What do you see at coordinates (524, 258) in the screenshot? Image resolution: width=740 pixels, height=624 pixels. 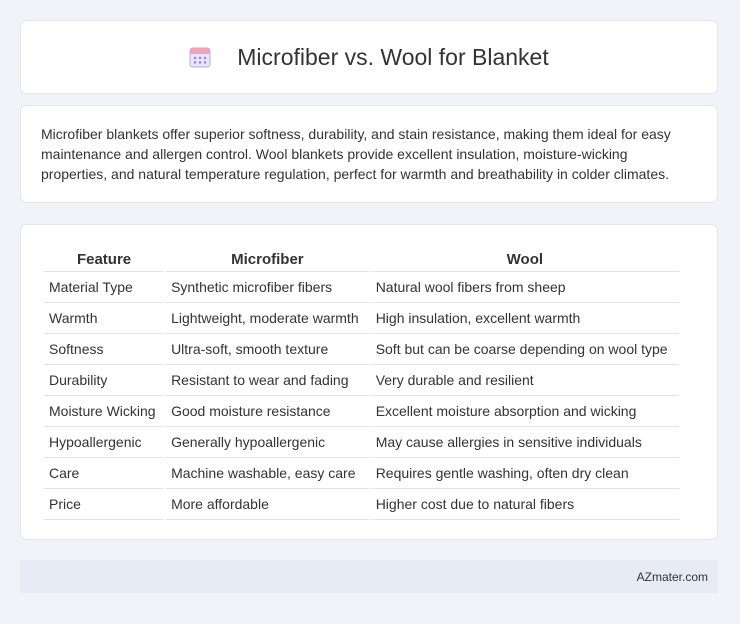 I see `header-wool: Wool` at bounding box center [524, 258].